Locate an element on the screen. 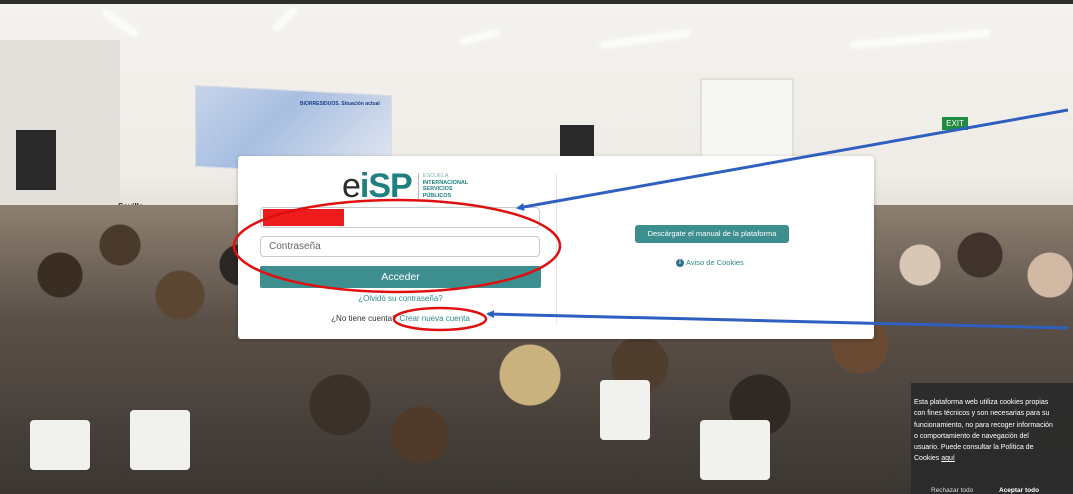 The width and height of the screenshot is (1073, 494). password-input is located at coordinates (400, 246).